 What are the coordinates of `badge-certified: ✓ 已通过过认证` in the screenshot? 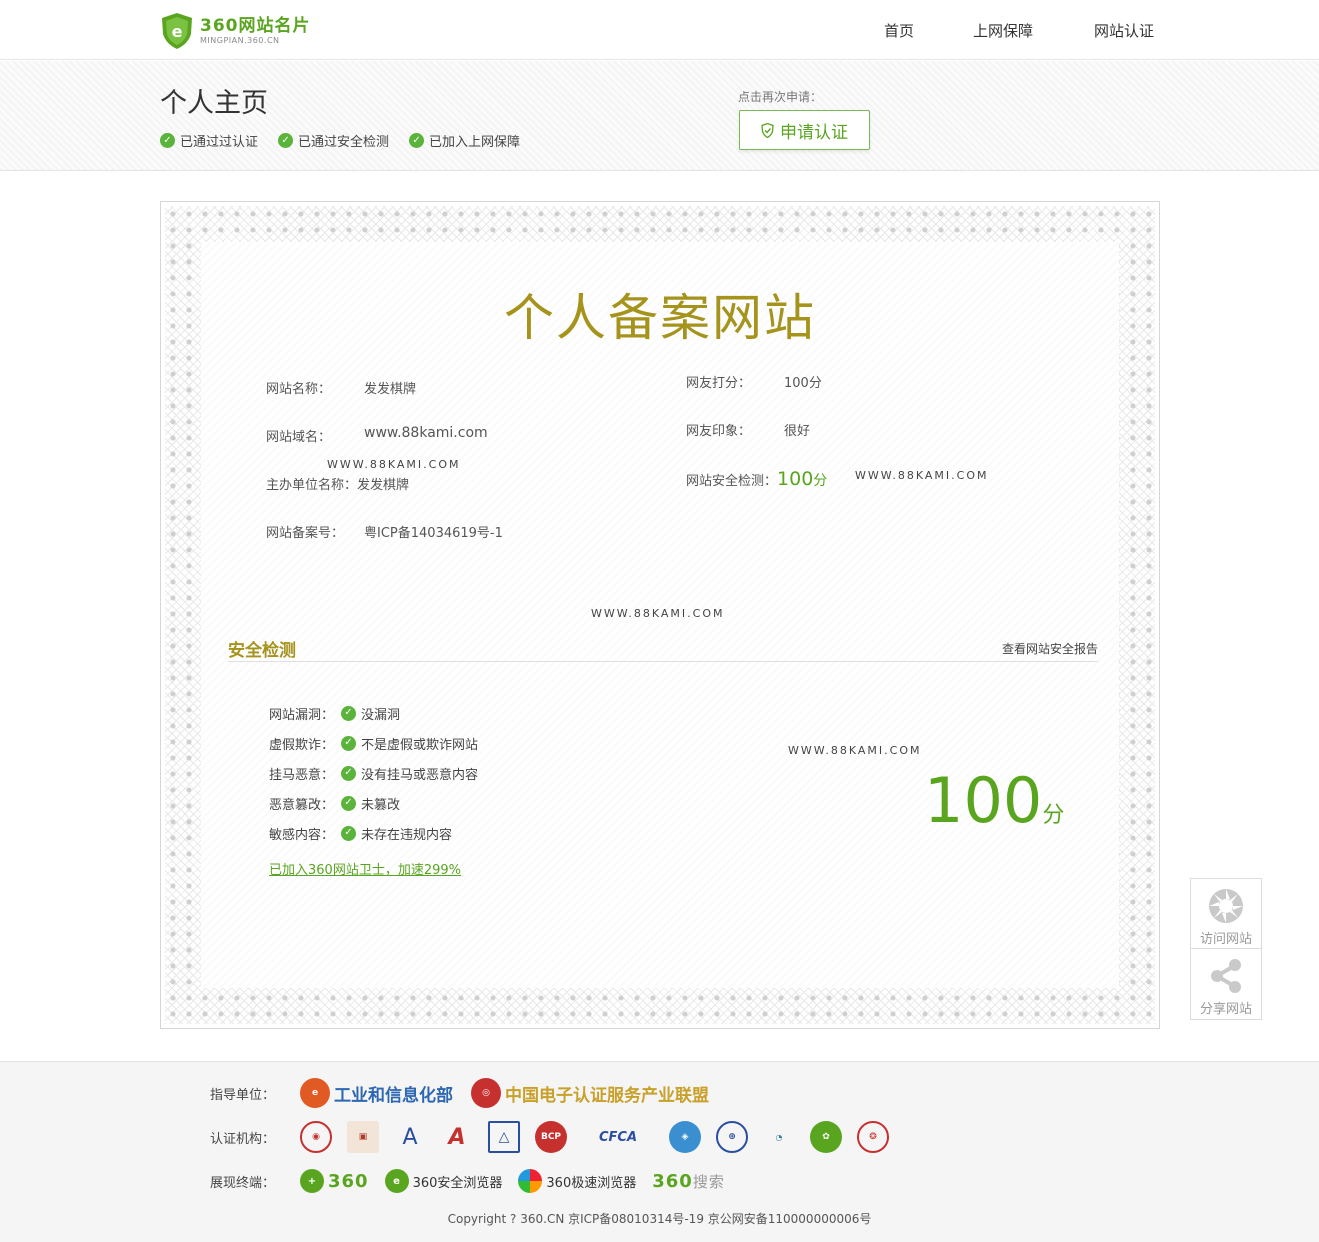 It's located at (209, 140).